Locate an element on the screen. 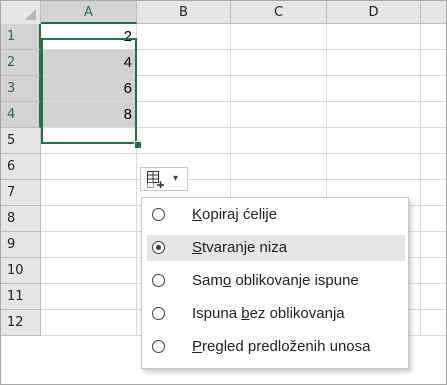 The height and width of the screenshot is (385, 447). cell-e9 is located at coordinates (433, 245).